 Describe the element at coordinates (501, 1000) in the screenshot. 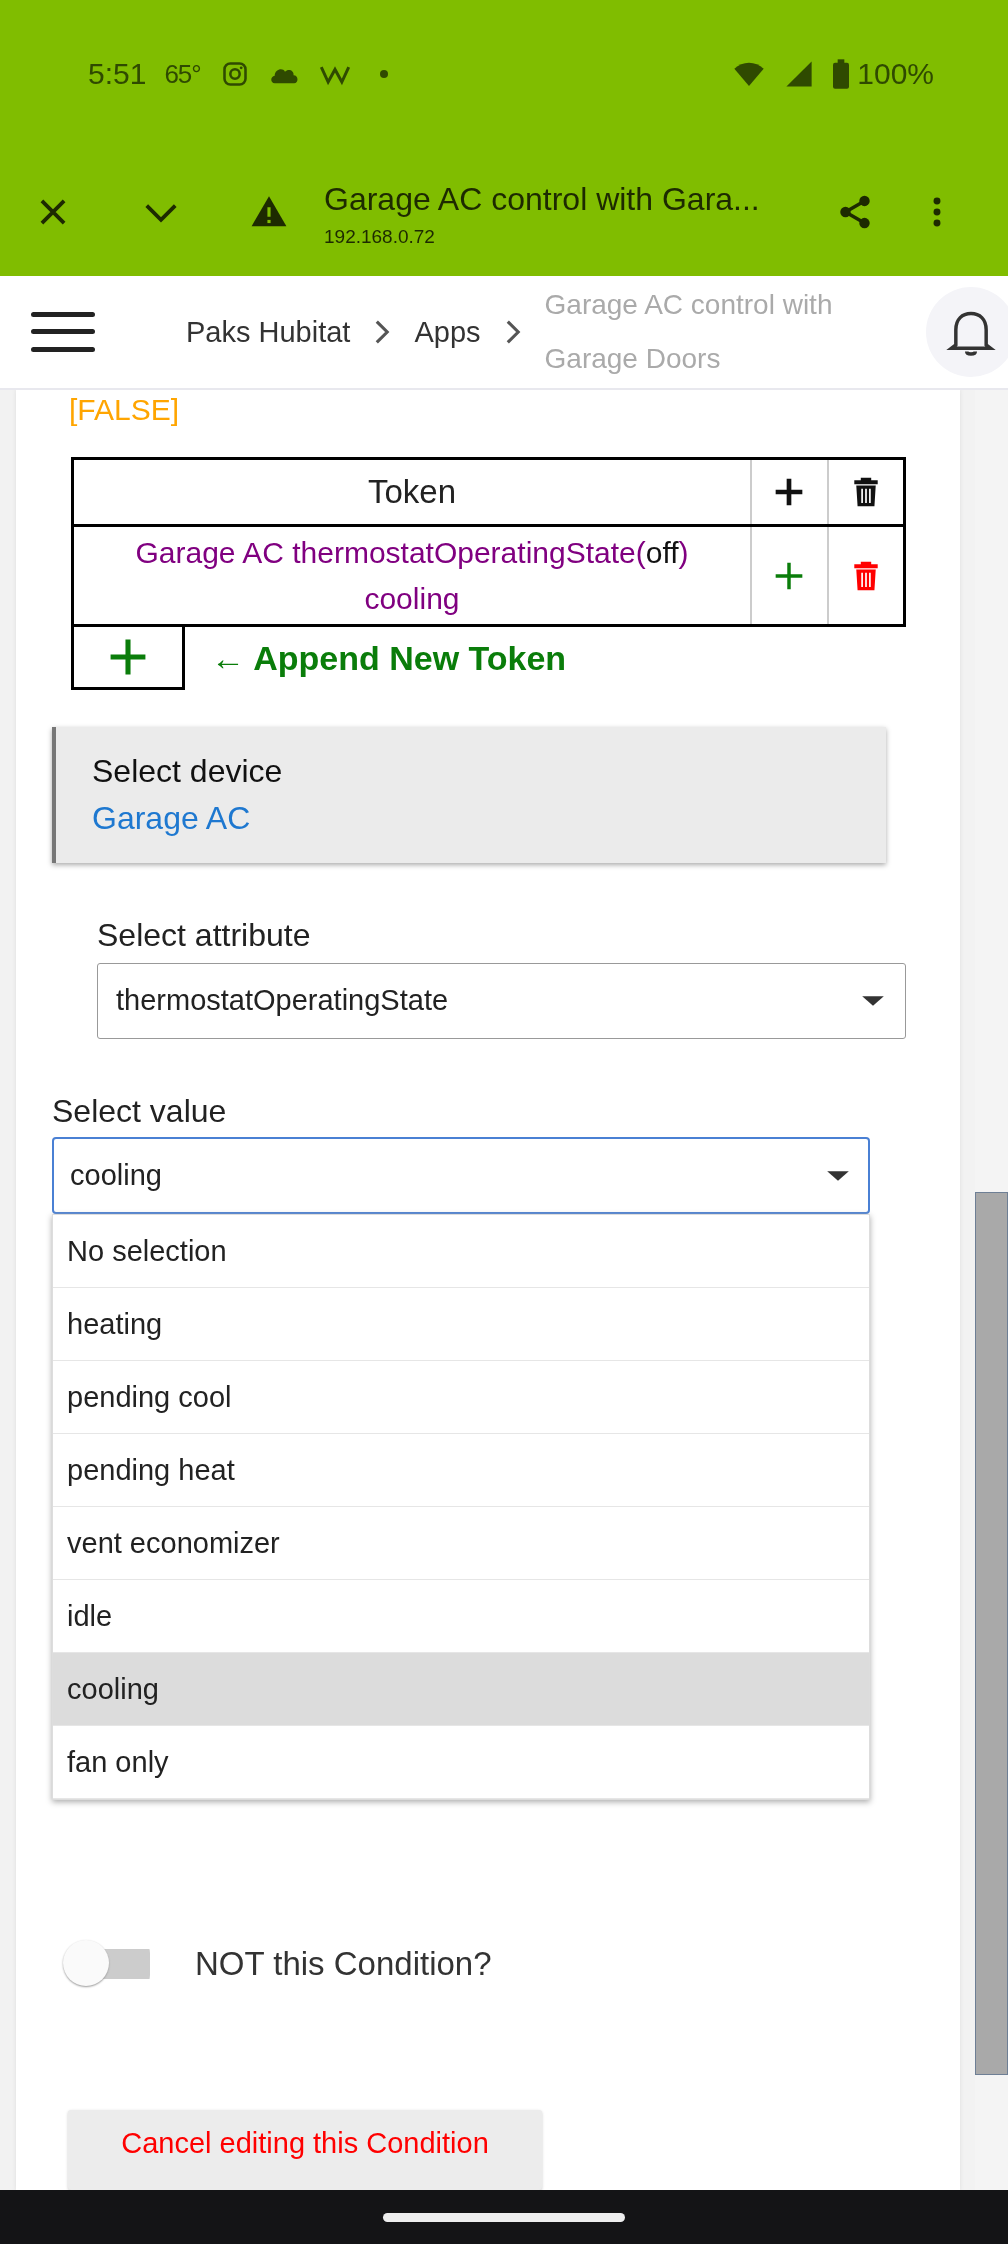

I see `attribute-select: thermostatOperatingState` at that location.